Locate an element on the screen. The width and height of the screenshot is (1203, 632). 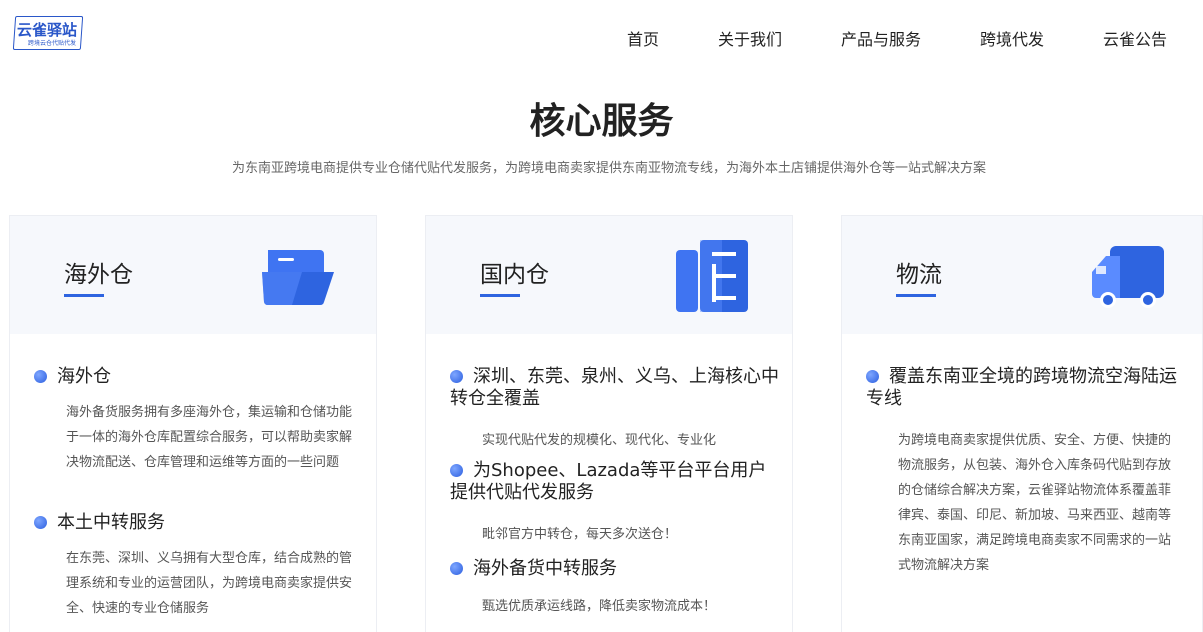
service-item-title: 深圳、东莞、泉州、义乌、上海核心中转仓全覆盖 is located at coordinates (615, 388).